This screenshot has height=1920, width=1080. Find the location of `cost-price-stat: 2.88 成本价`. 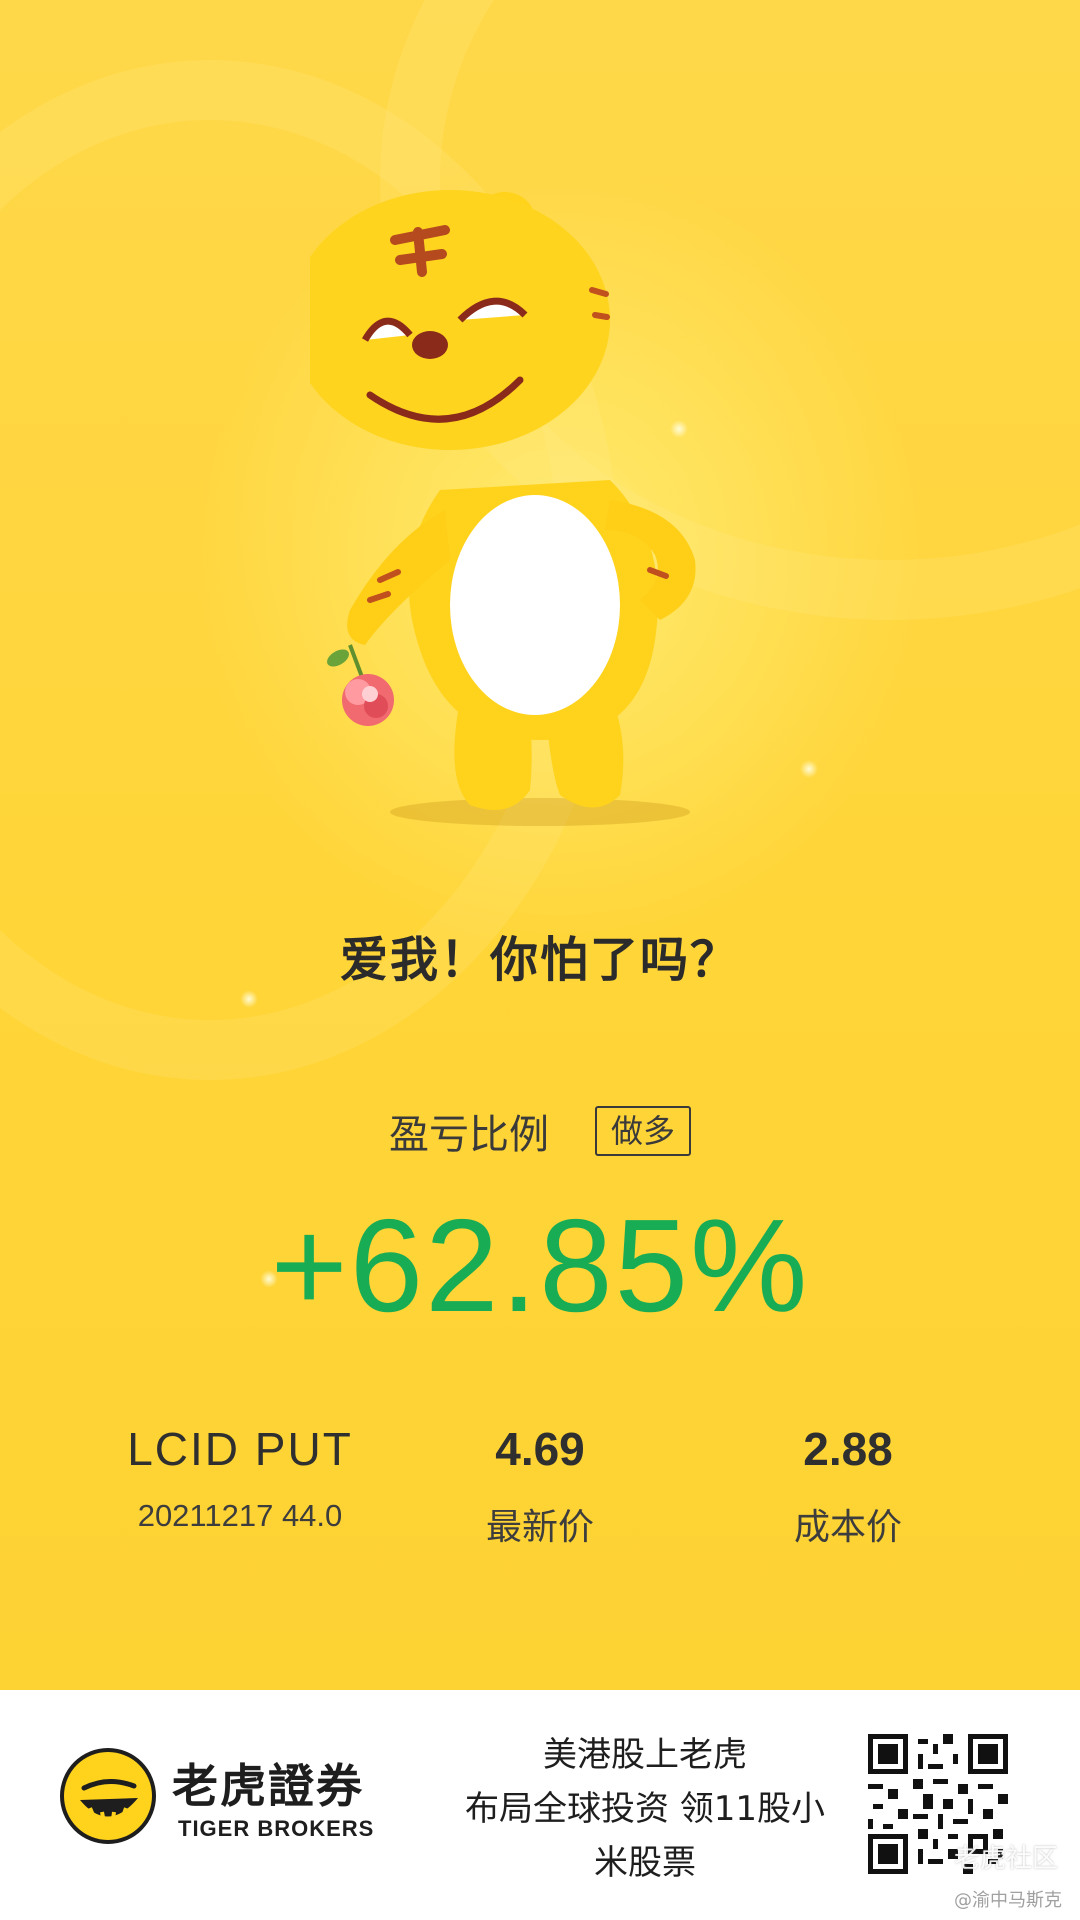

cost-price-stat: 2.88 成本价 is located at coordinates (848, 1486).